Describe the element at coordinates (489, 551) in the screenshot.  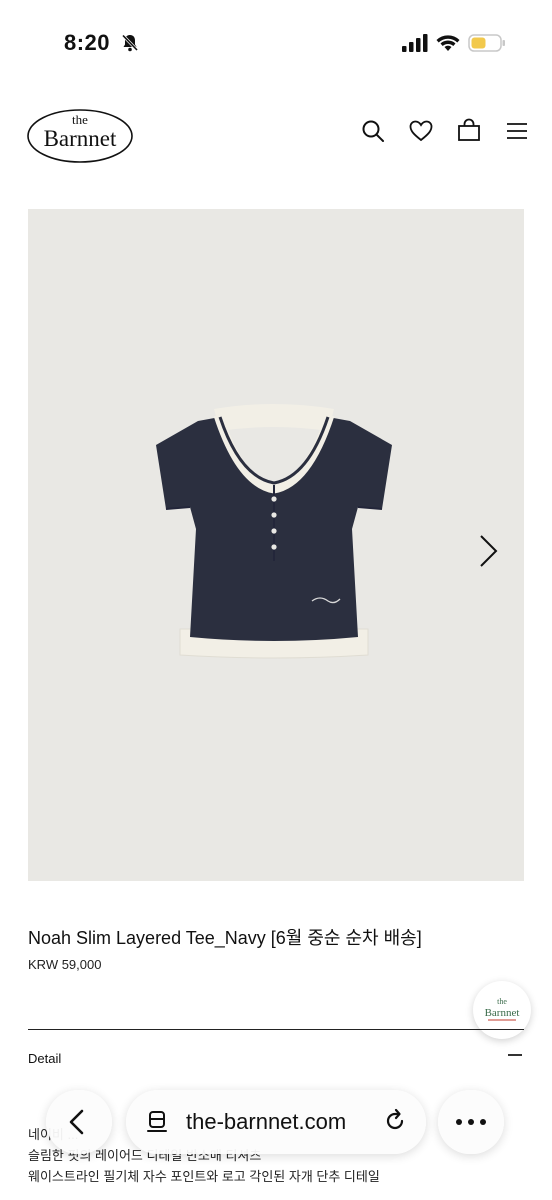
I see `chevron-right-icon` at that location.